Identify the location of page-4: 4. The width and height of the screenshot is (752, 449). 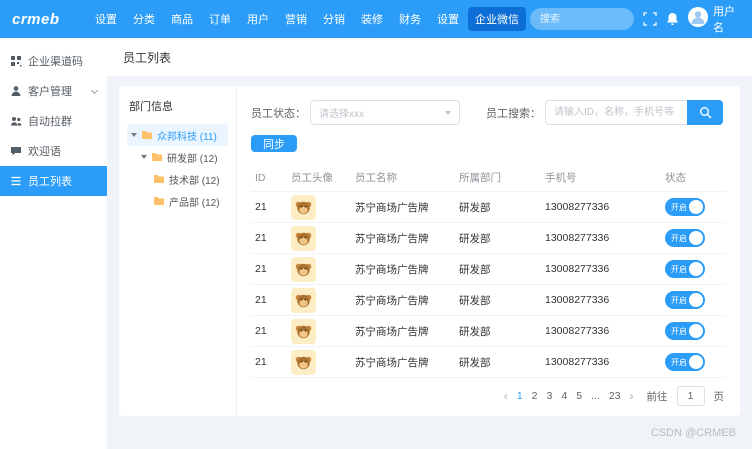
(564, 396).